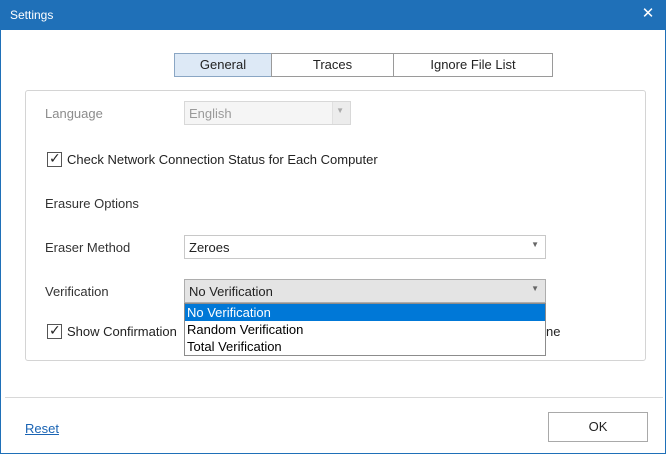  I want to click on window-title: Settings, so click(32, 15).